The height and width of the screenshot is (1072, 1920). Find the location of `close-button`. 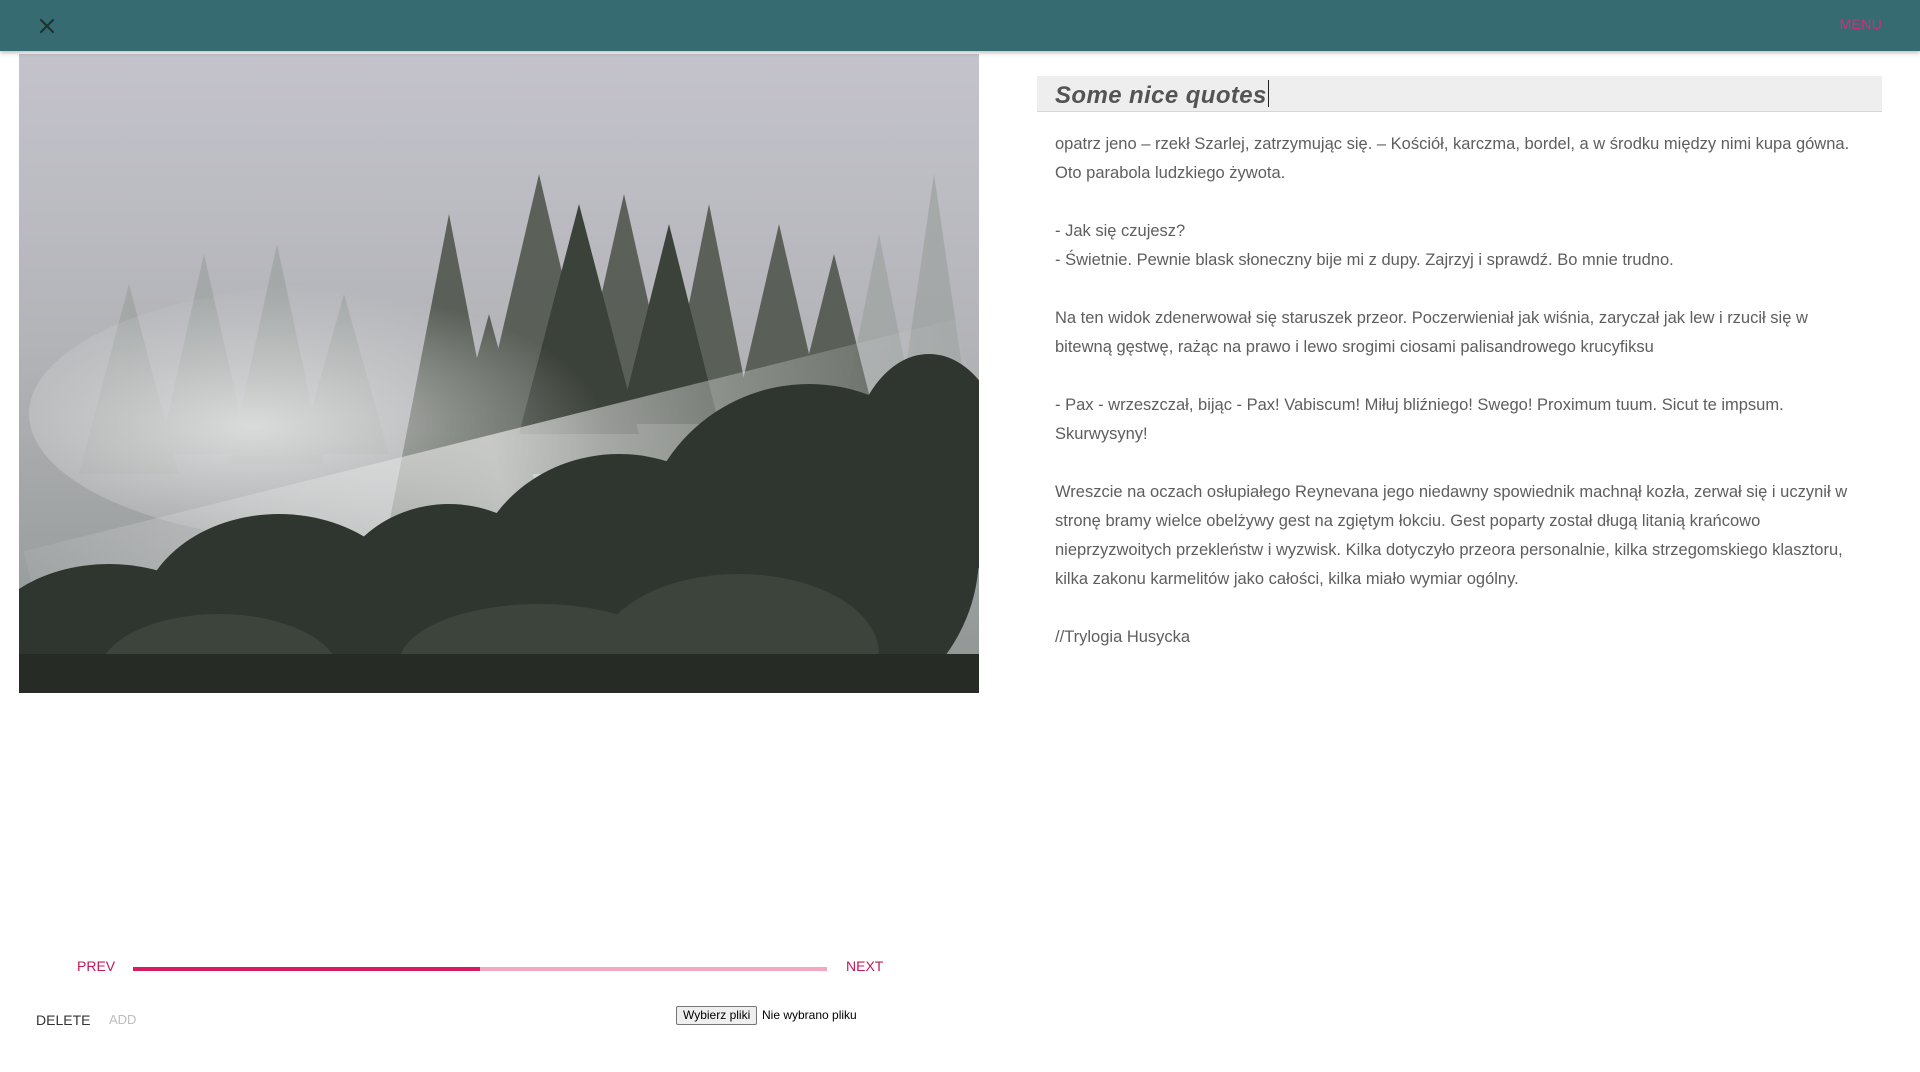

close-button is located at coordinates (47, 26).